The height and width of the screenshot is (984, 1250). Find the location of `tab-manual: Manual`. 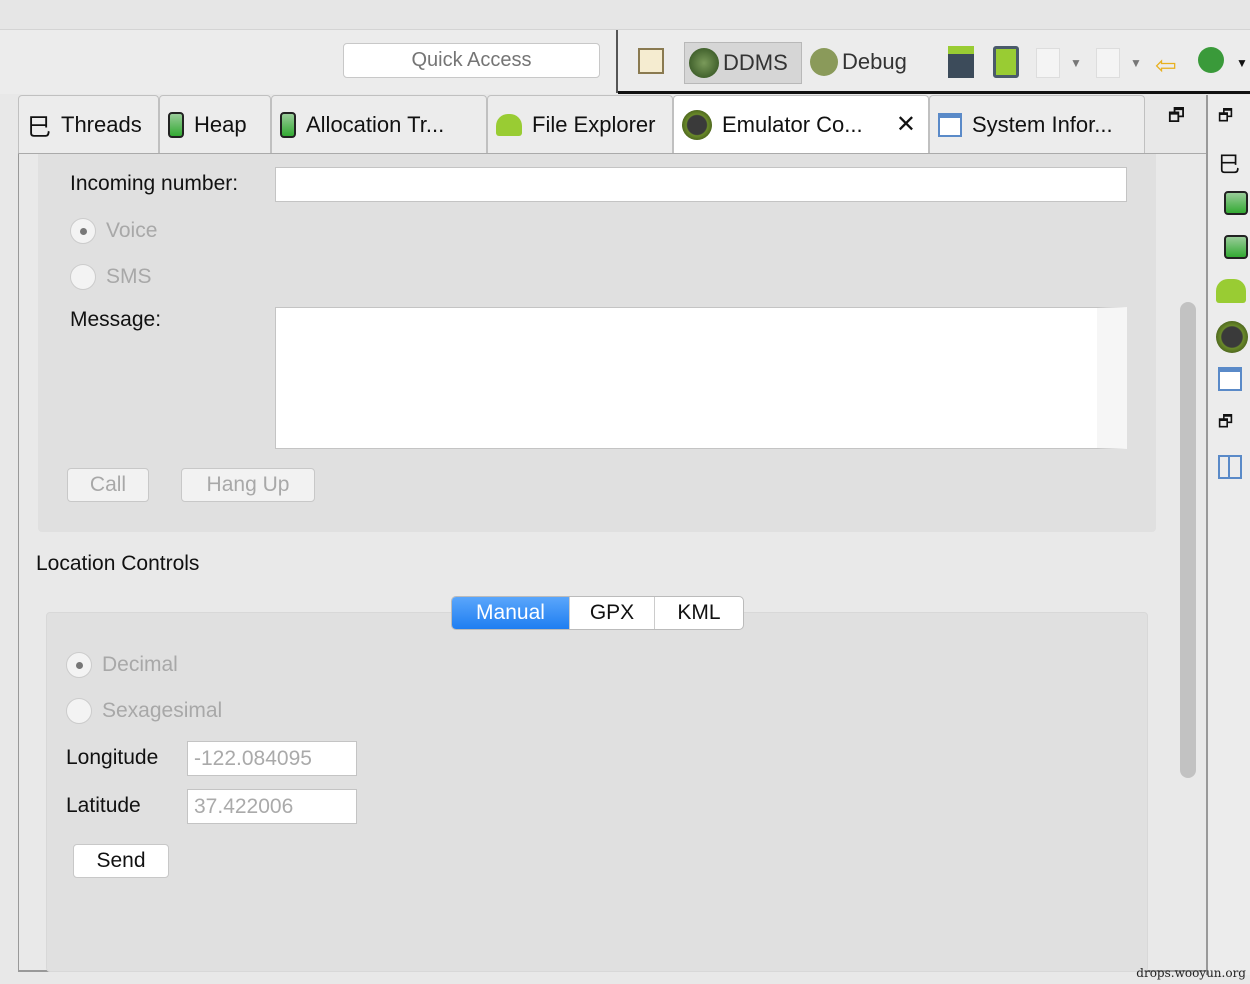

tab-manual: Manual is located at coordinates (511, 613).